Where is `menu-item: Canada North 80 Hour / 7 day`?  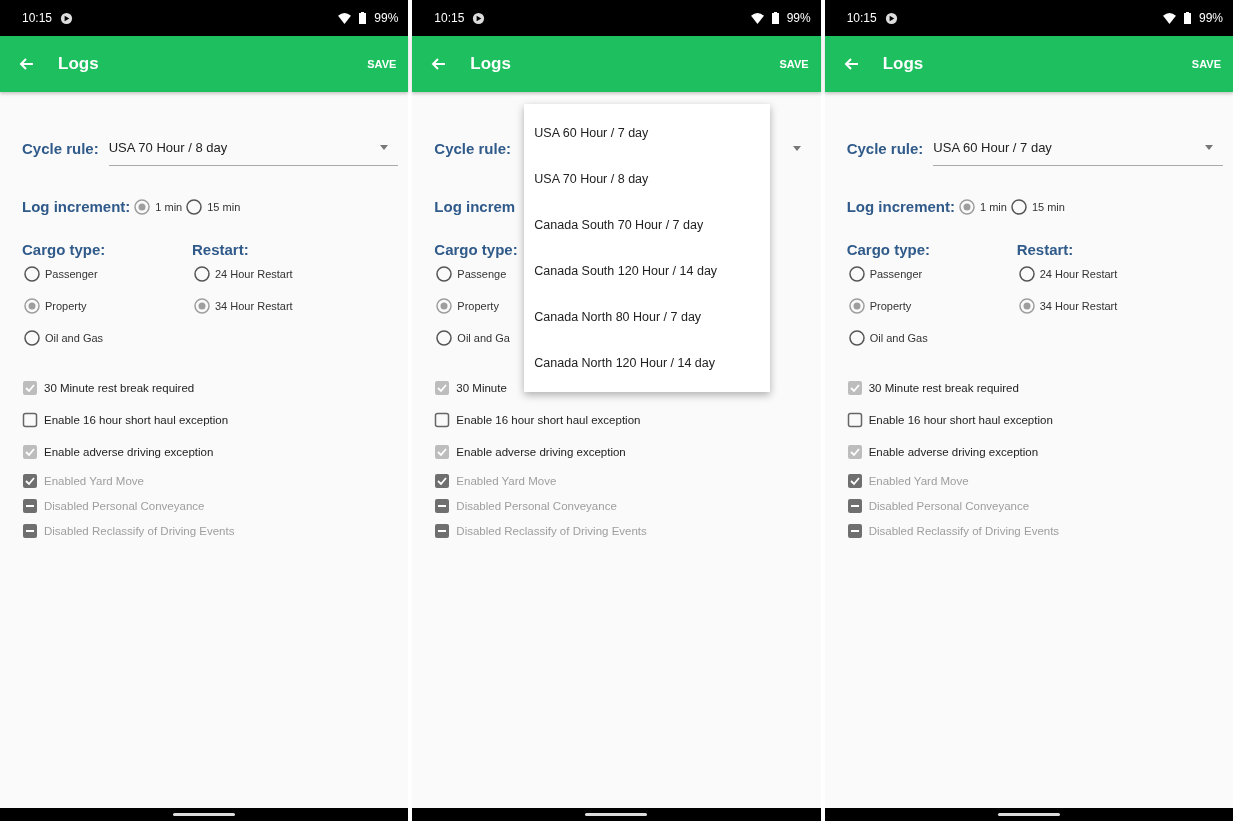 menu-item: Canada North 80 Hour / 7 day is located at coordinates (647, 317).